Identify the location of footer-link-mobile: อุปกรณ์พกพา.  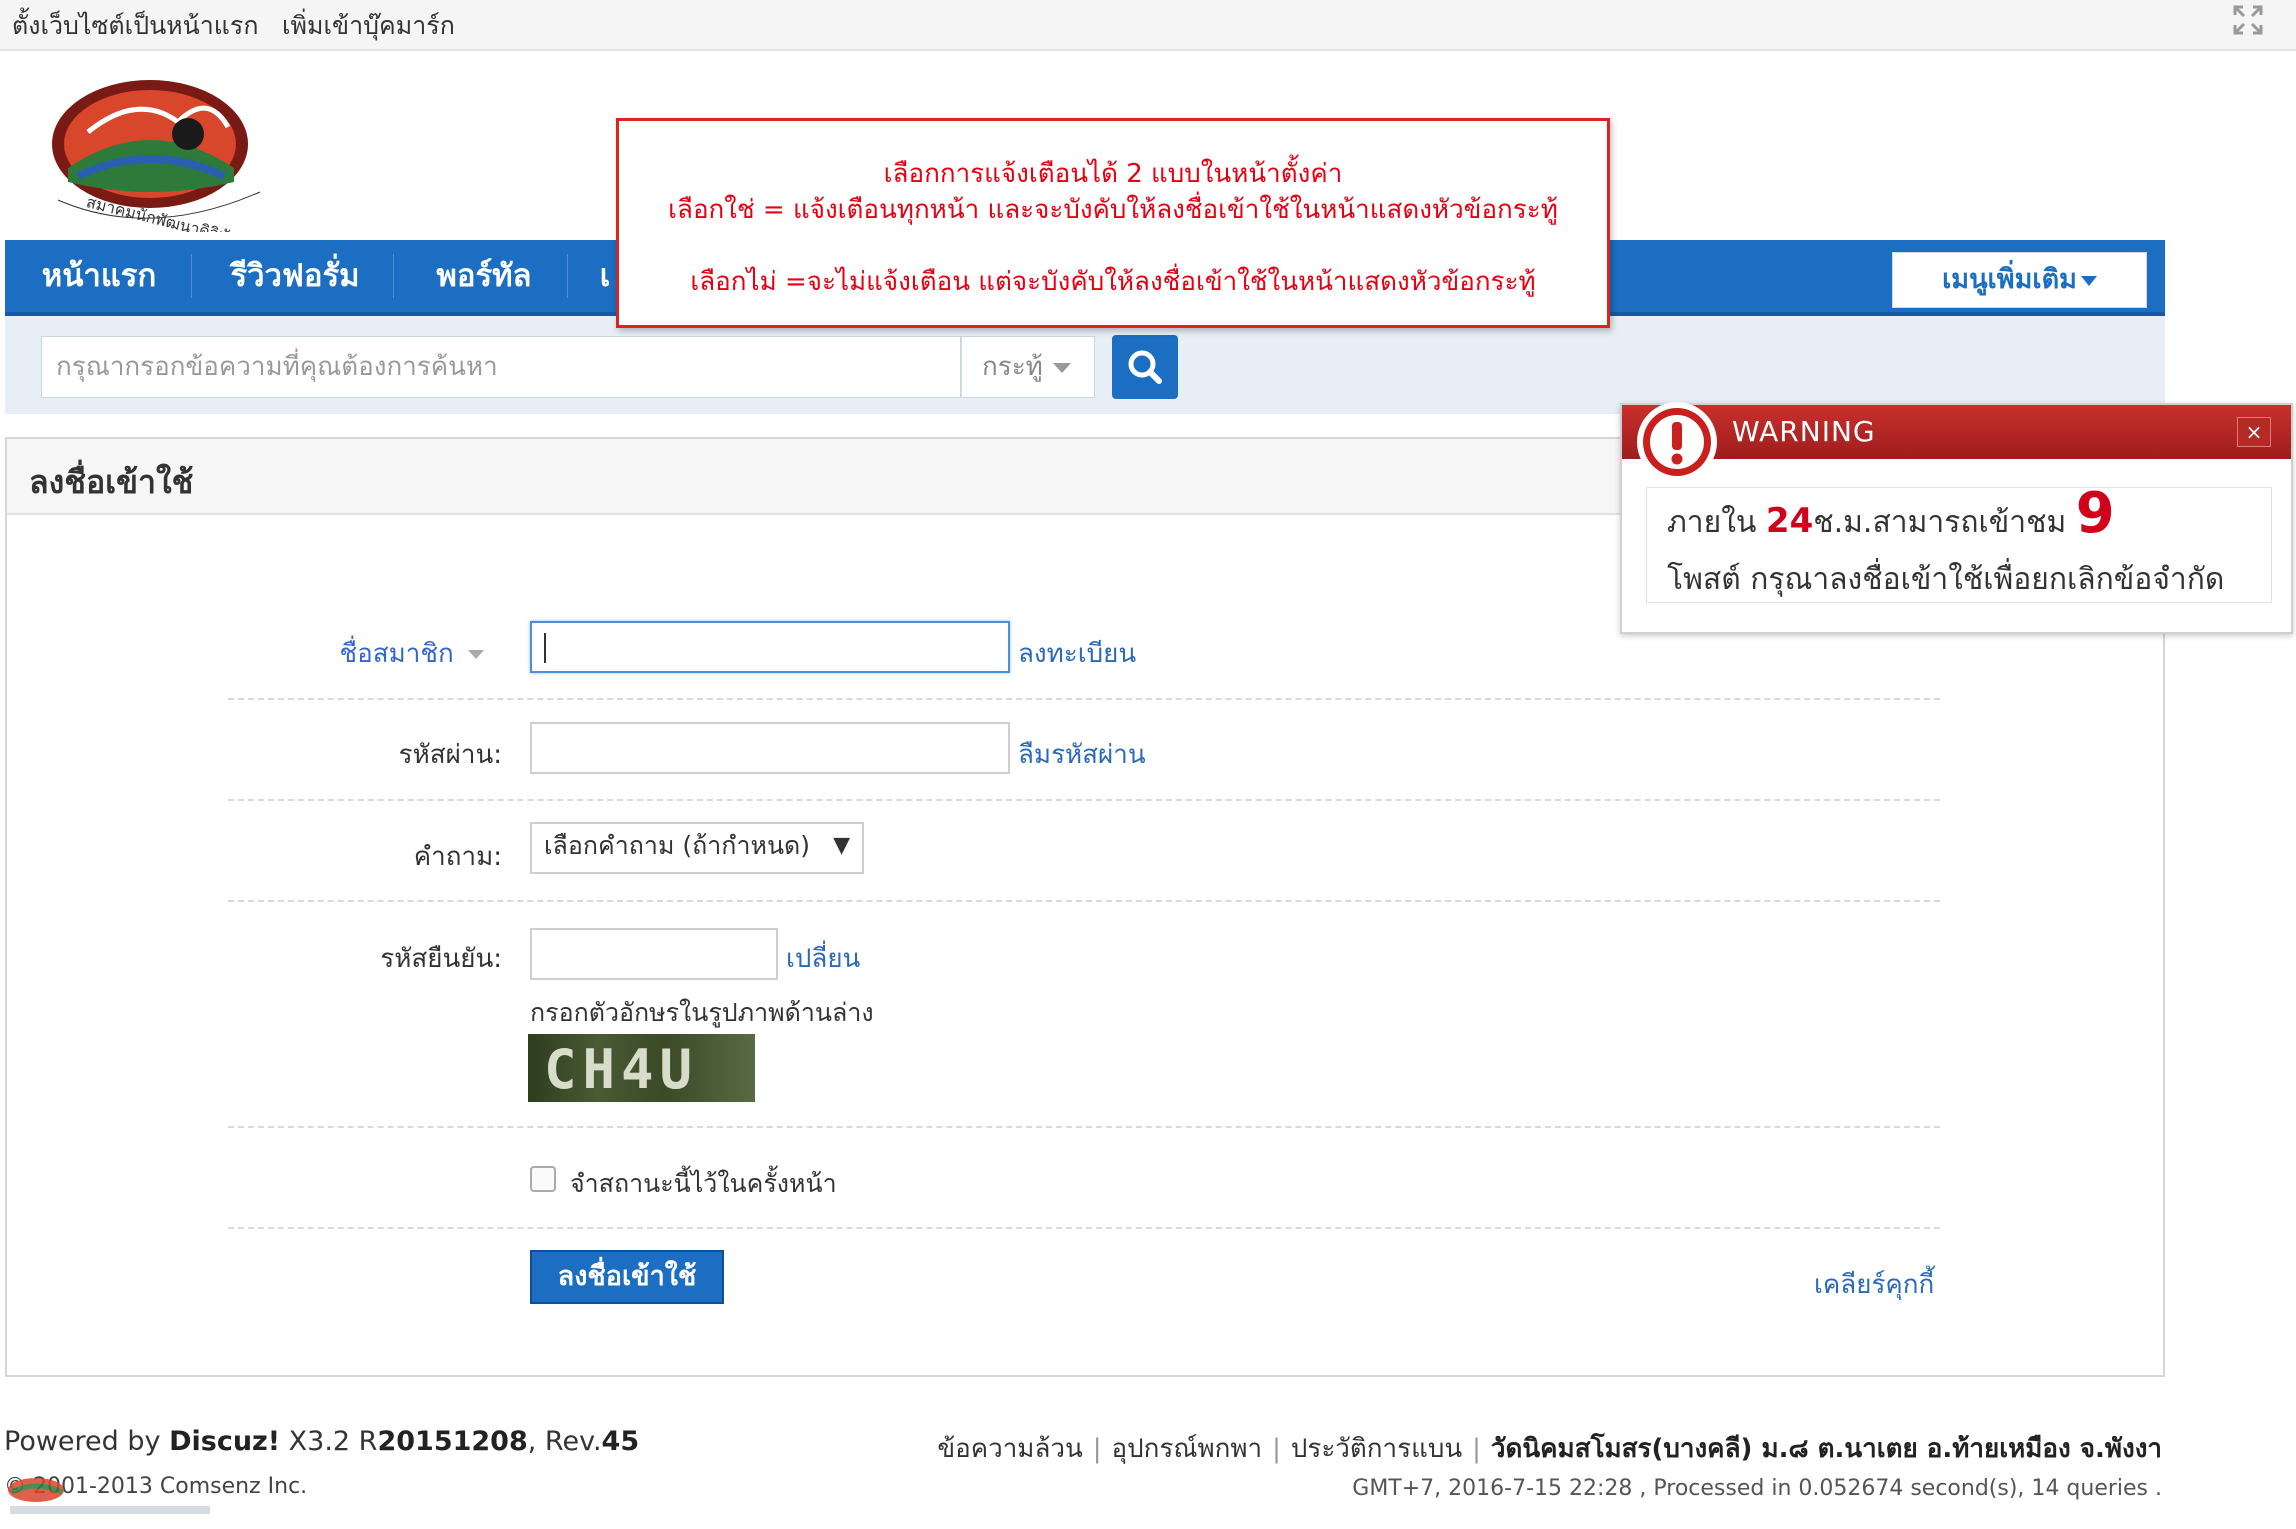
(1187, 1449).